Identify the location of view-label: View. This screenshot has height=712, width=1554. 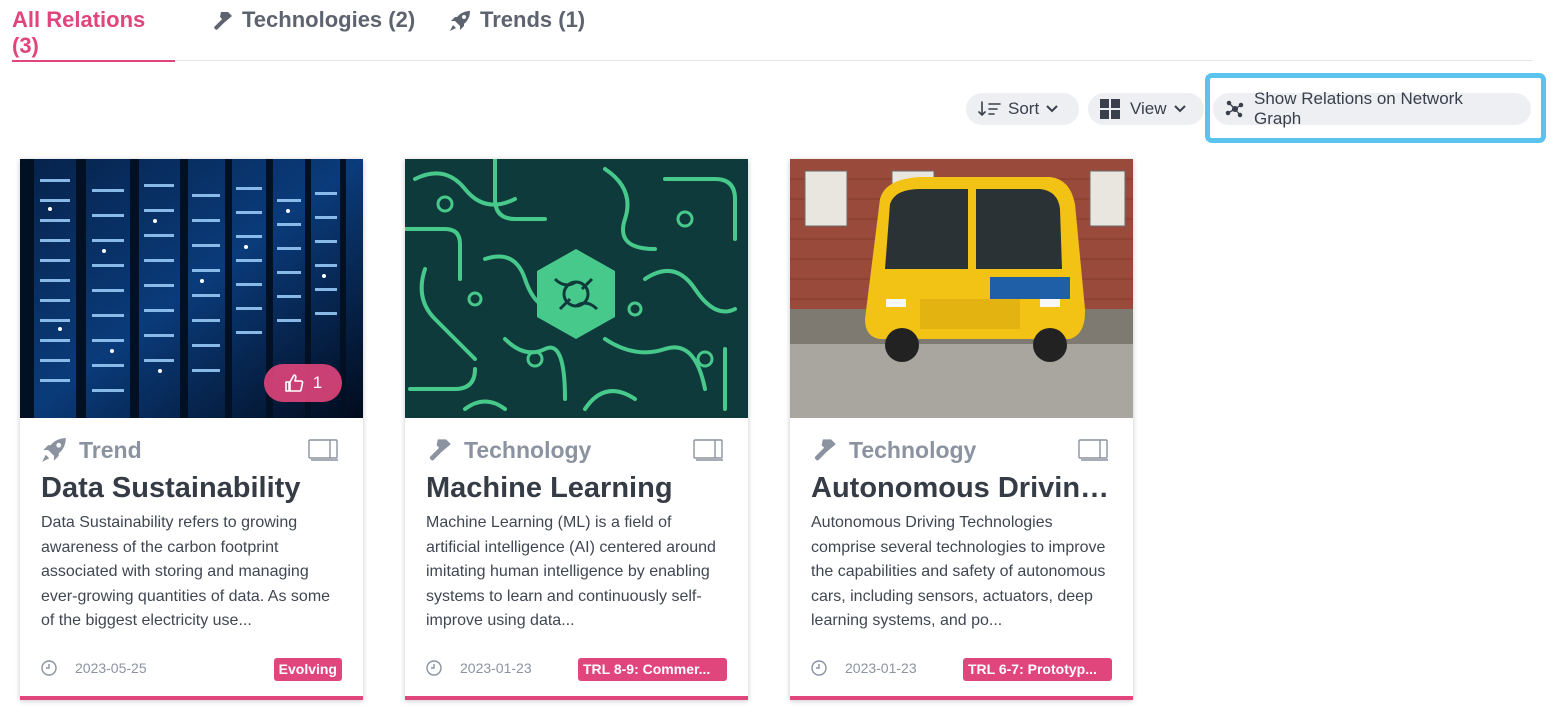
(1148, 108).